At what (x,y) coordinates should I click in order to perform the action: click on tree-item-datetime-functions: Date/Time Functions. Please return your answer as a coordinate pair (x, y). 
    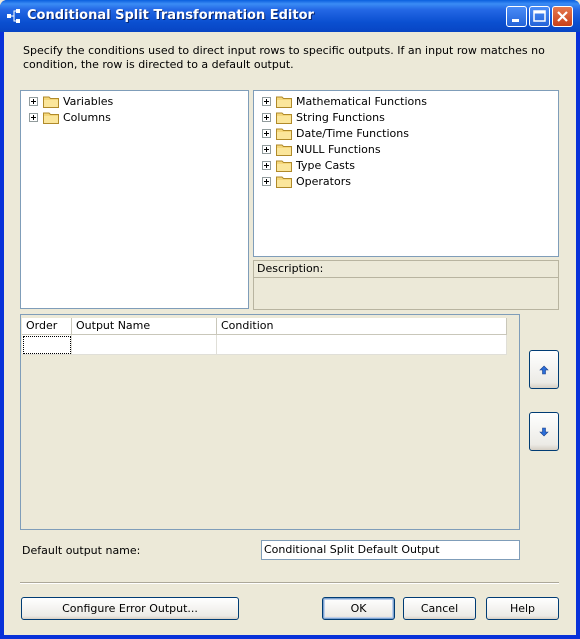
    Looking at the image, I should click on (335, 133).